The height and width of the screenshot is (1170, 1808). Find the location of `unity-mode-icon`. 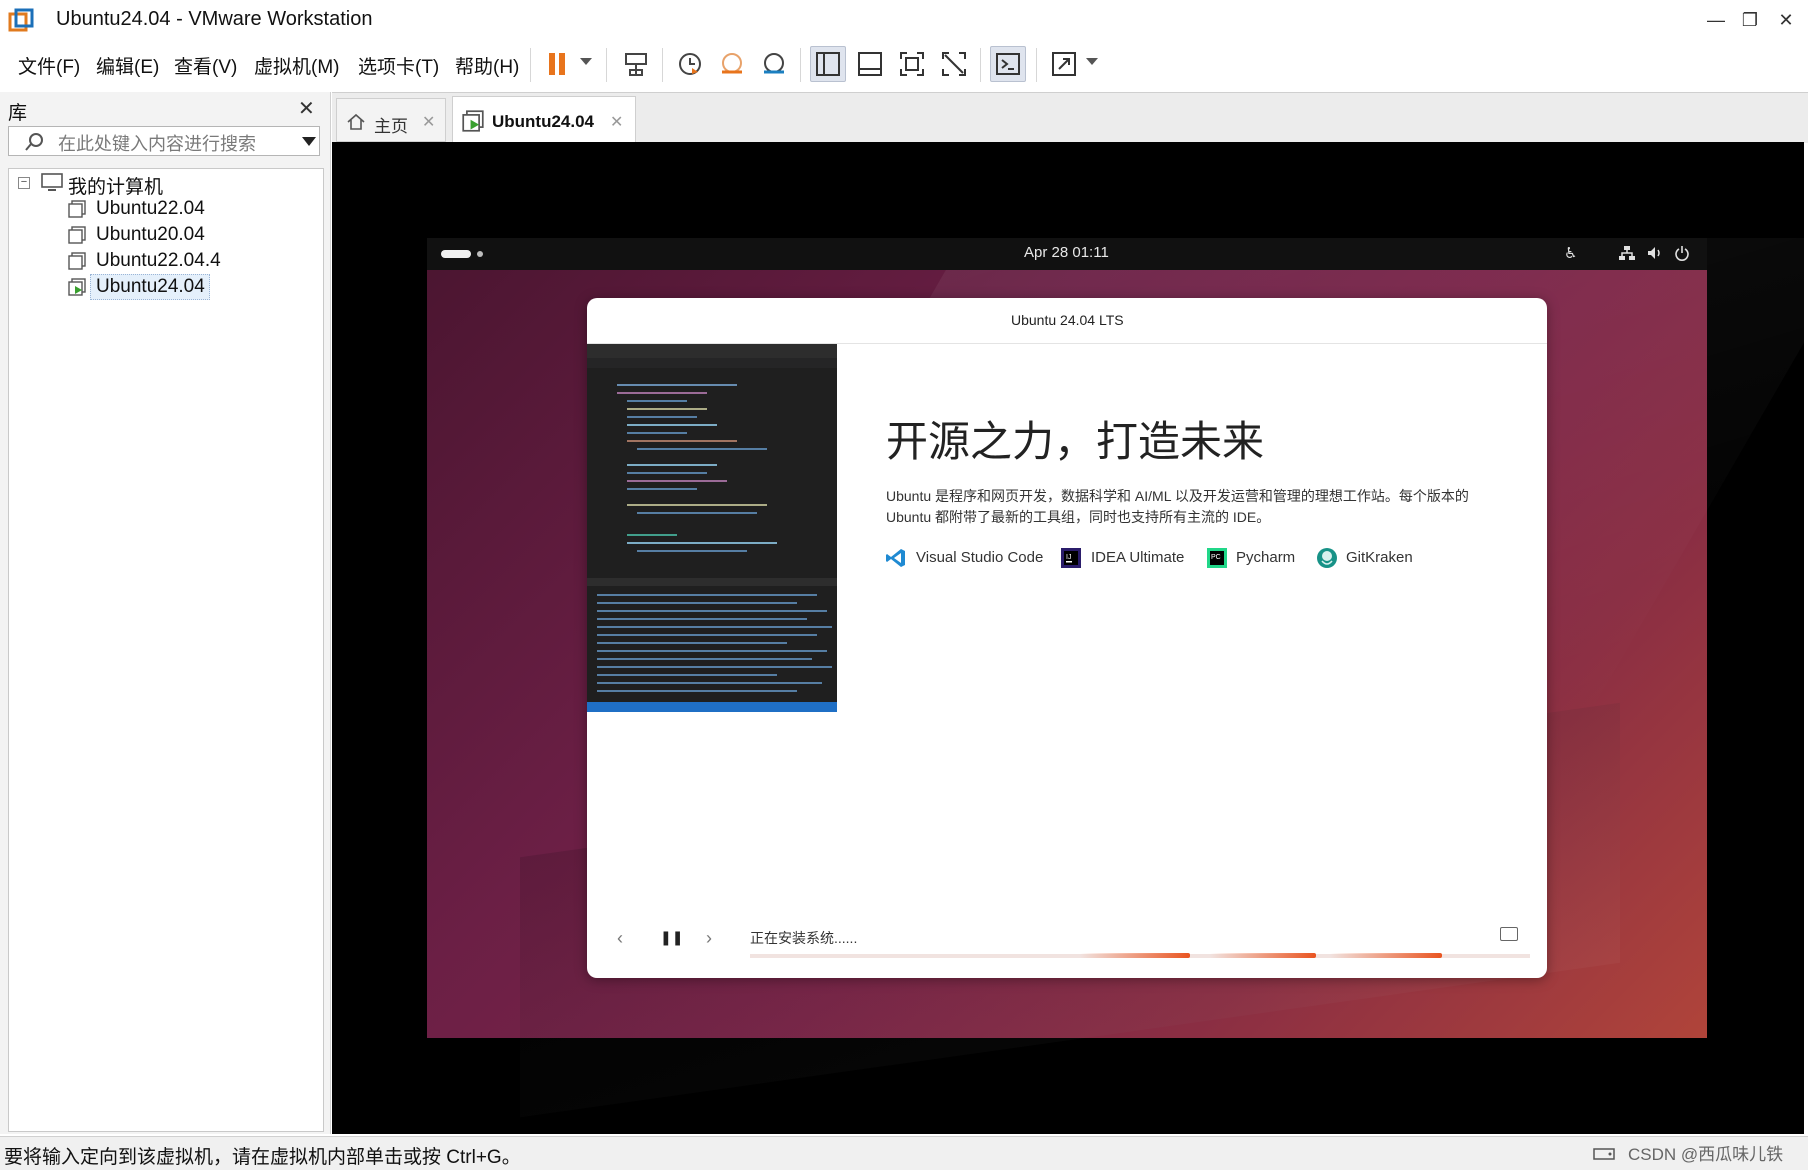

unity-mode-icon is located at coordinates (954, 64).